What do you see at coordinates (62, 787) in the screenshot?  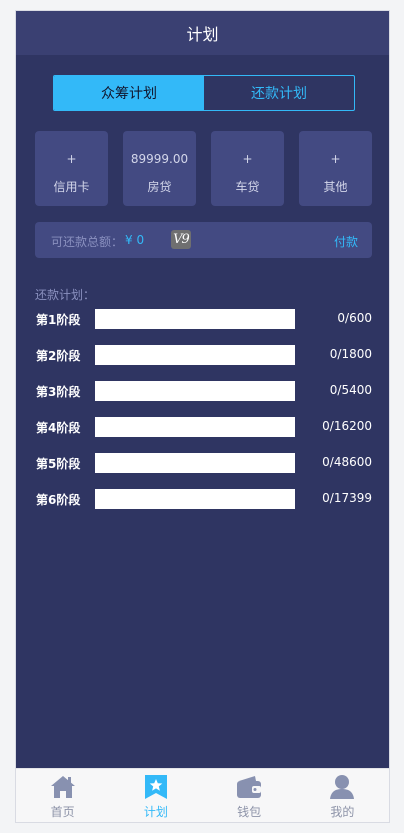 I see `home-icon` at bounding box center [62, 787].